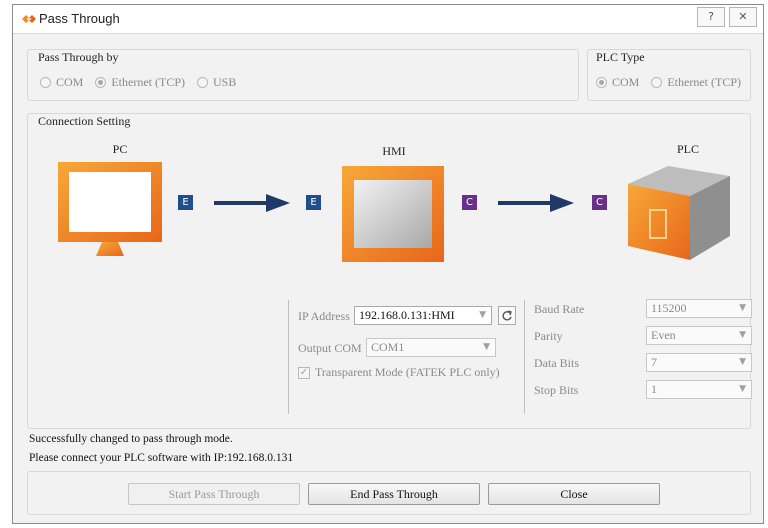 This screenshot has width=768, height=528. I want to click on transparent-mode-checkbox: ✓, so click(304, 373).